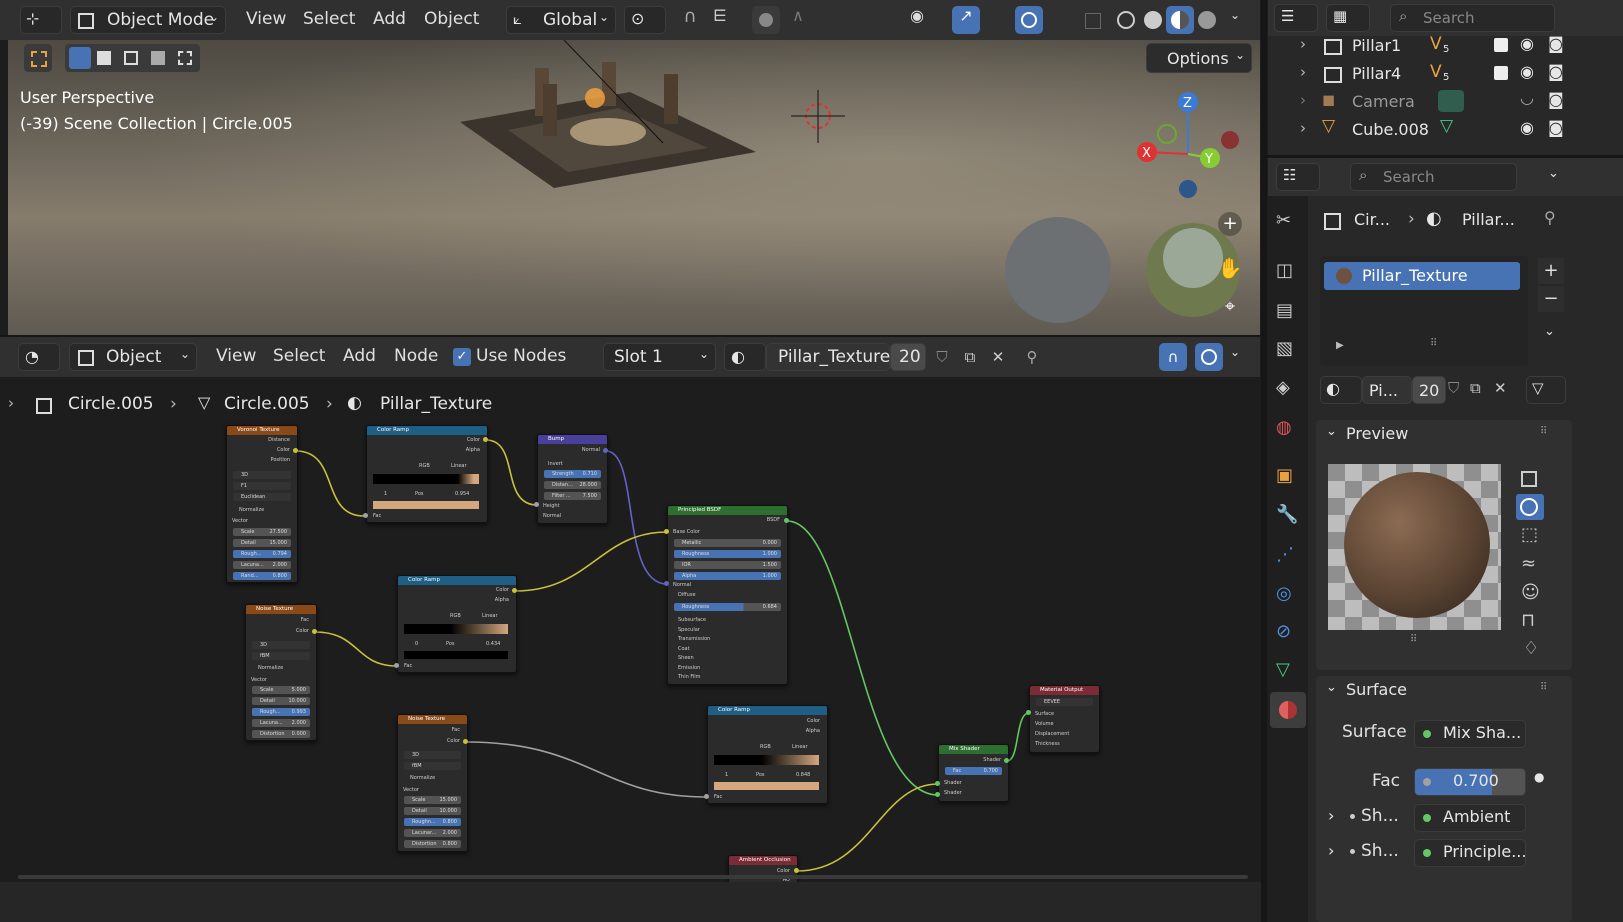 The image size is (1623, 922). Describe the element at coordinates (1173, 357) in the screenshot. I see `snap-node-icon: ∩` at that location.